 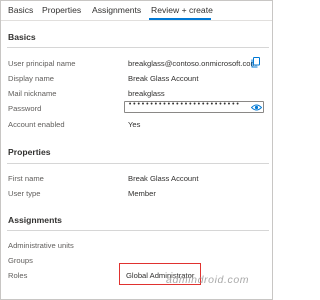 I want to click on label-administrative-units: Administrative units, so click(x=41, y=245).